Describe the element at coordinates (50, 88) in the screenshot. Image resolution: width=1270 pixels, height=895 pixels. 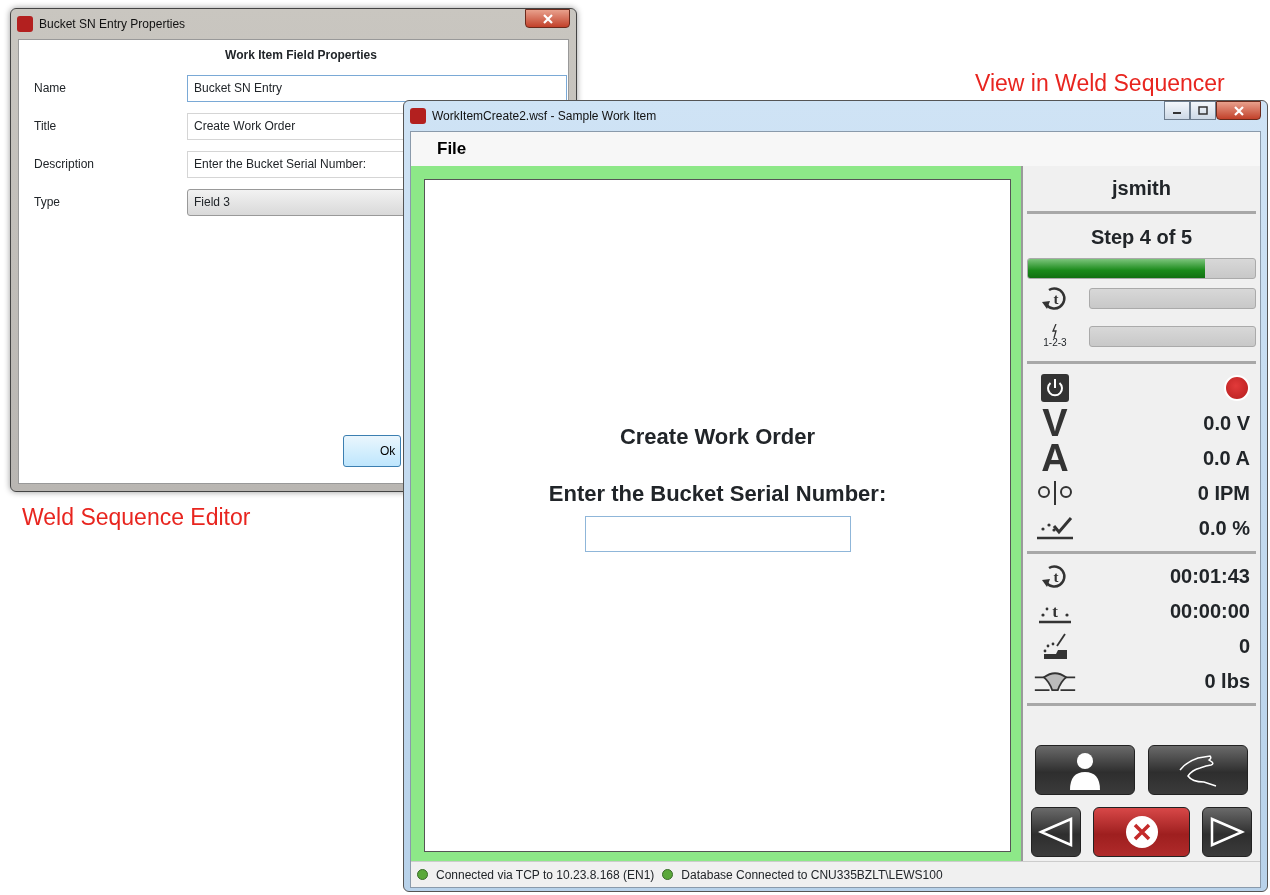
I see `field-label: Name` at that location.